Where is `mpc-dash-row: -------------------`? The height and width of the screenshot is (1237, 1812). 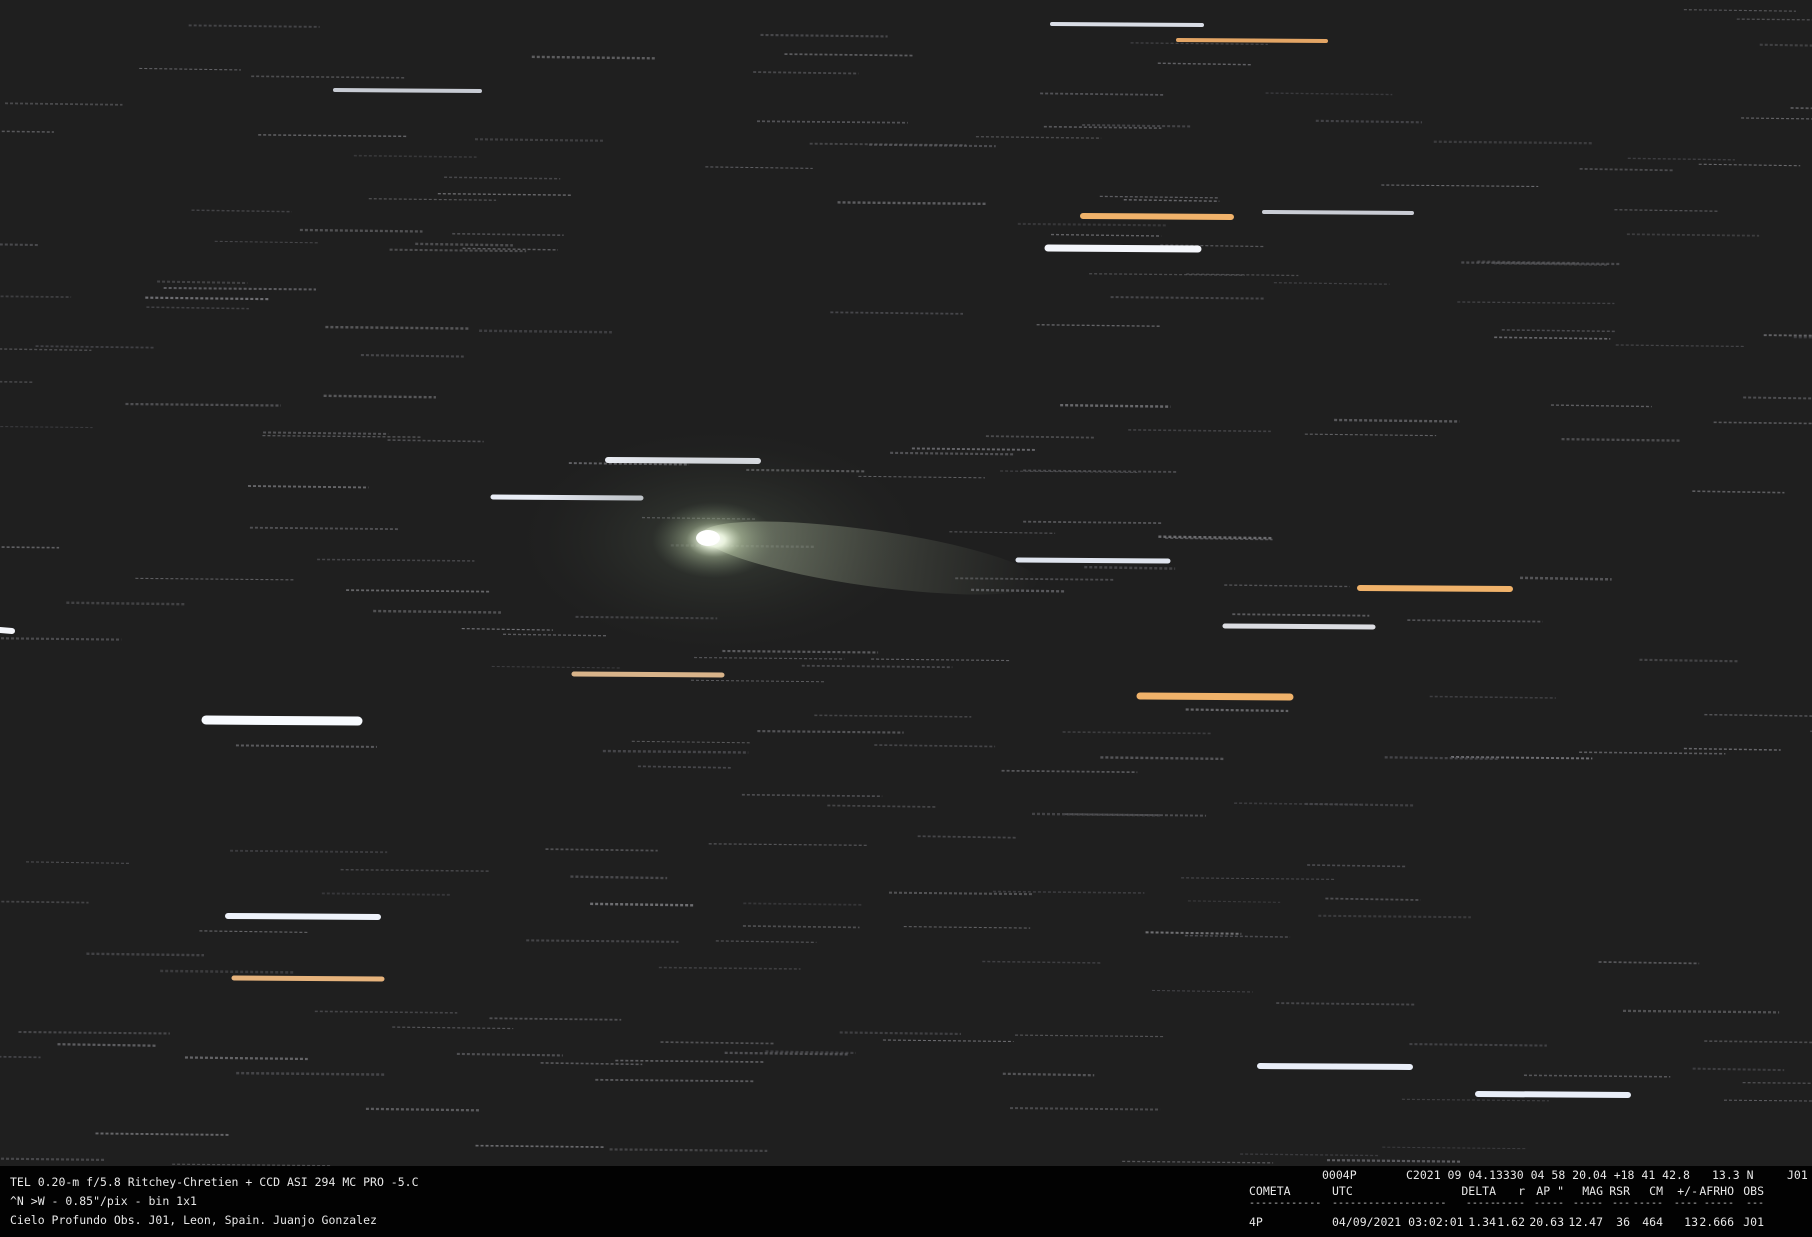 mpc-dash-row: ------------------- is located at coordinates (1389, 1203).